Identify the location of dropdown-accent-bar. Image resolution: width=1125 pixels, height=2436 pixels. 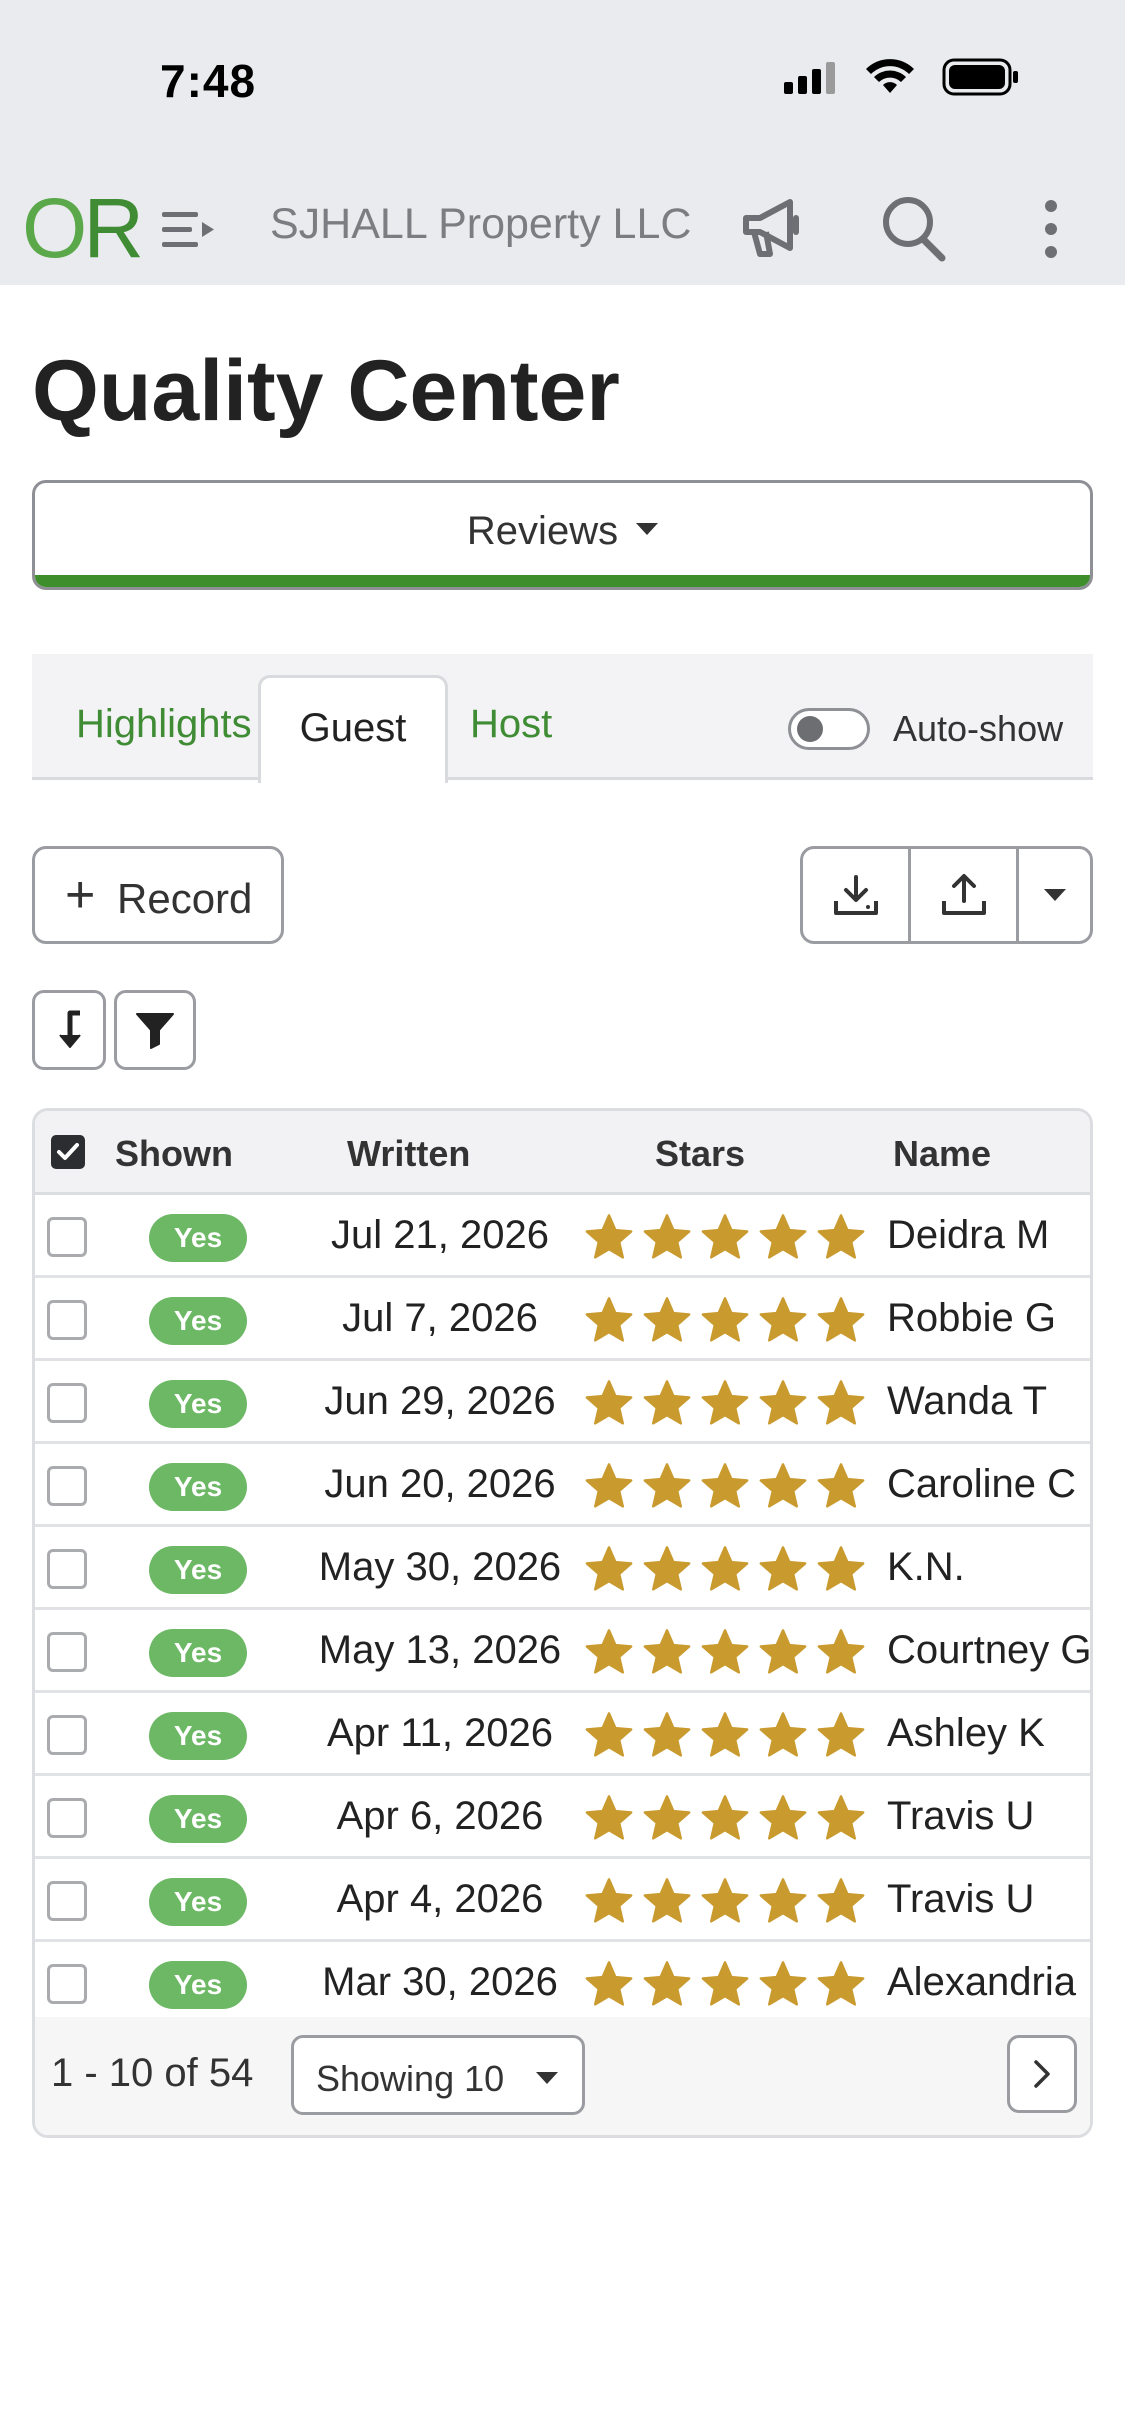
(562, 581).